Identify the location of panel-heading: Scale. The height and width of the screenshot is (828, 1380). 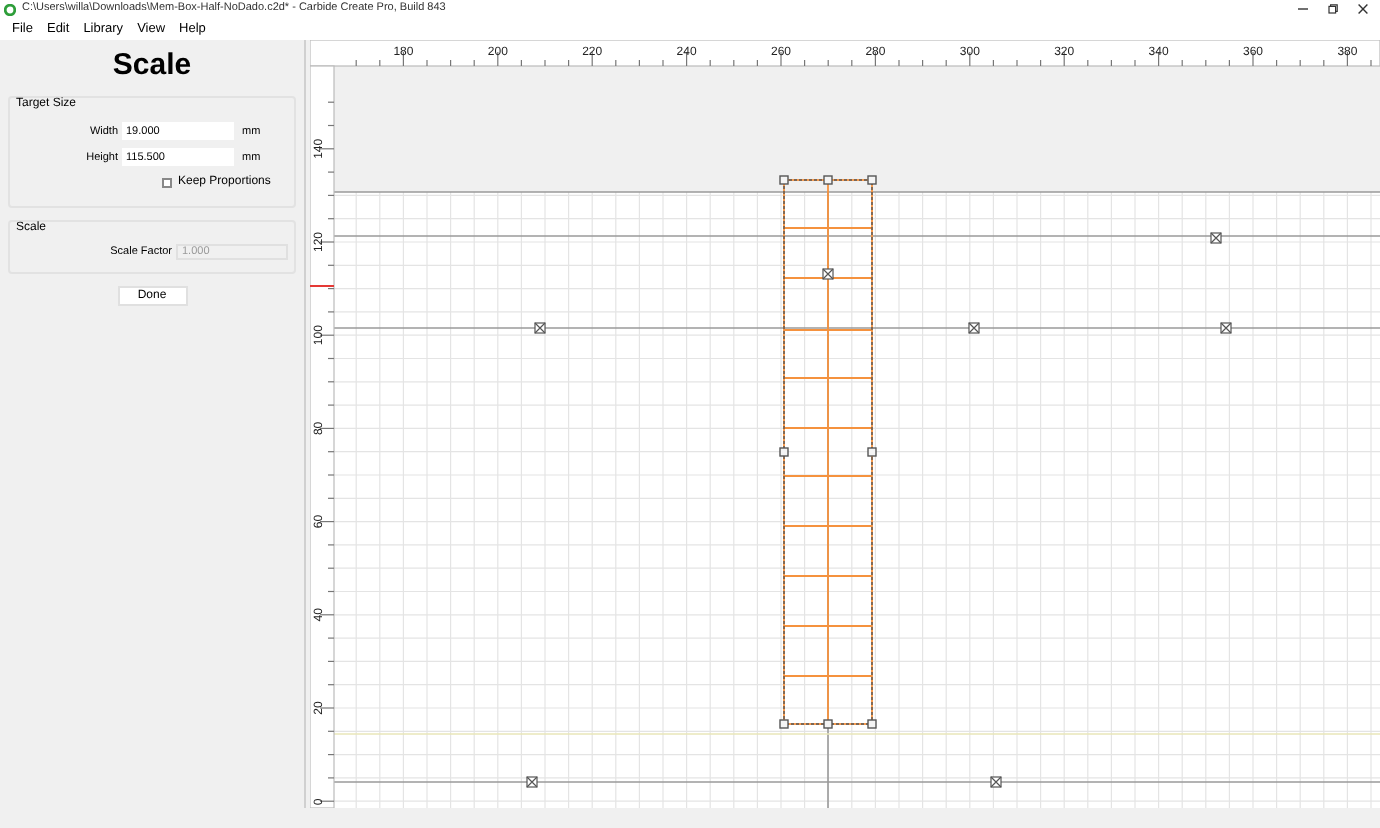
(152, 66).